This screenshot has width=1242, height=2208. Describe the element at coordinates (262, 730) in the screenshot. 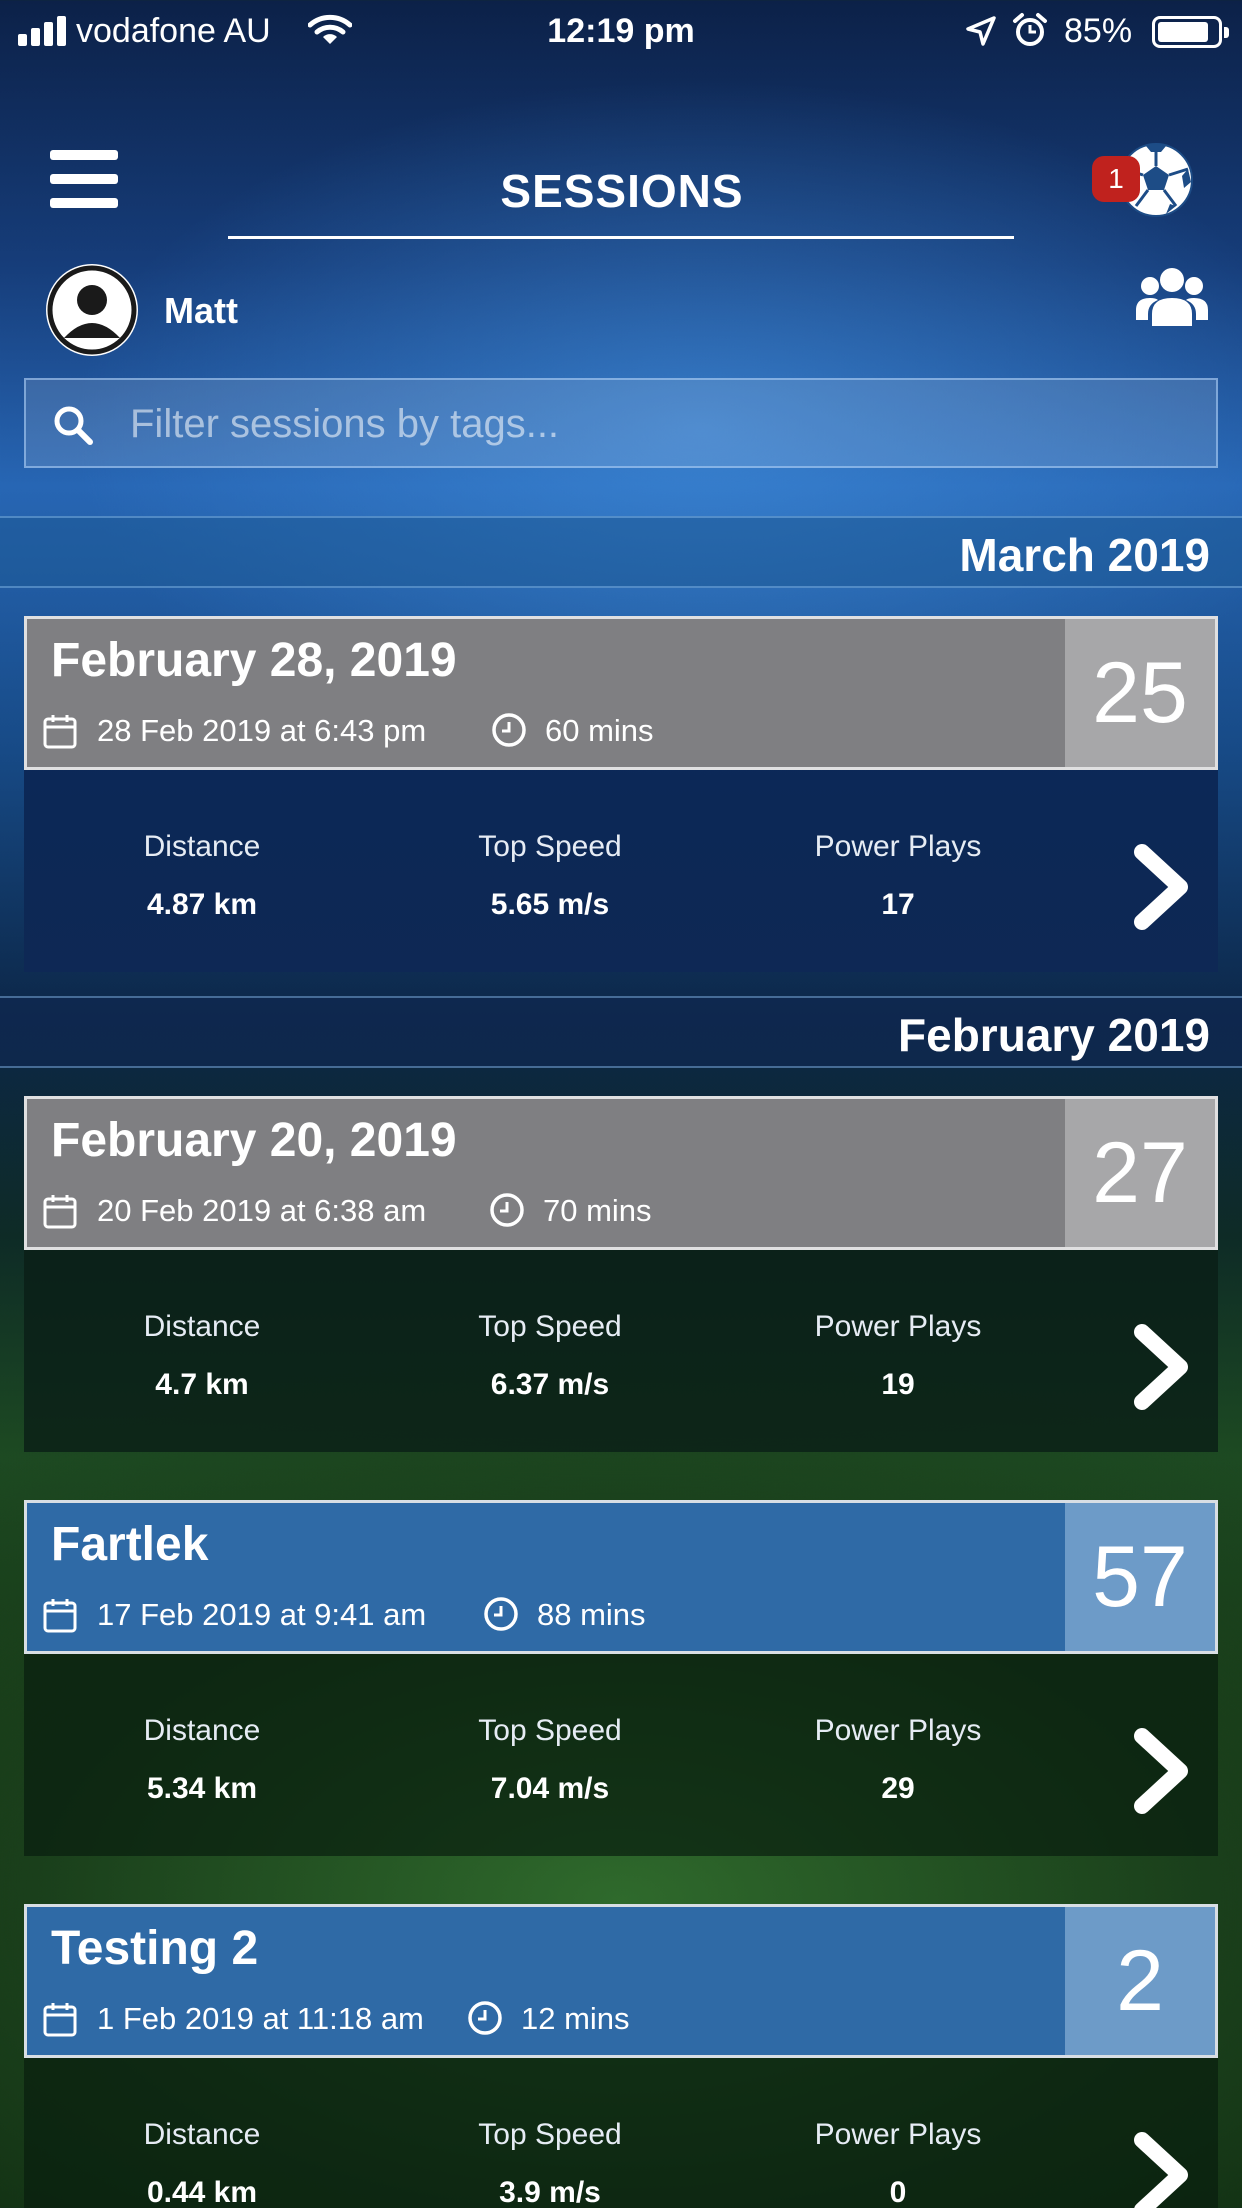

I see `session-datetime: 28 Feb 2019 at 6:43 pm` at that location.